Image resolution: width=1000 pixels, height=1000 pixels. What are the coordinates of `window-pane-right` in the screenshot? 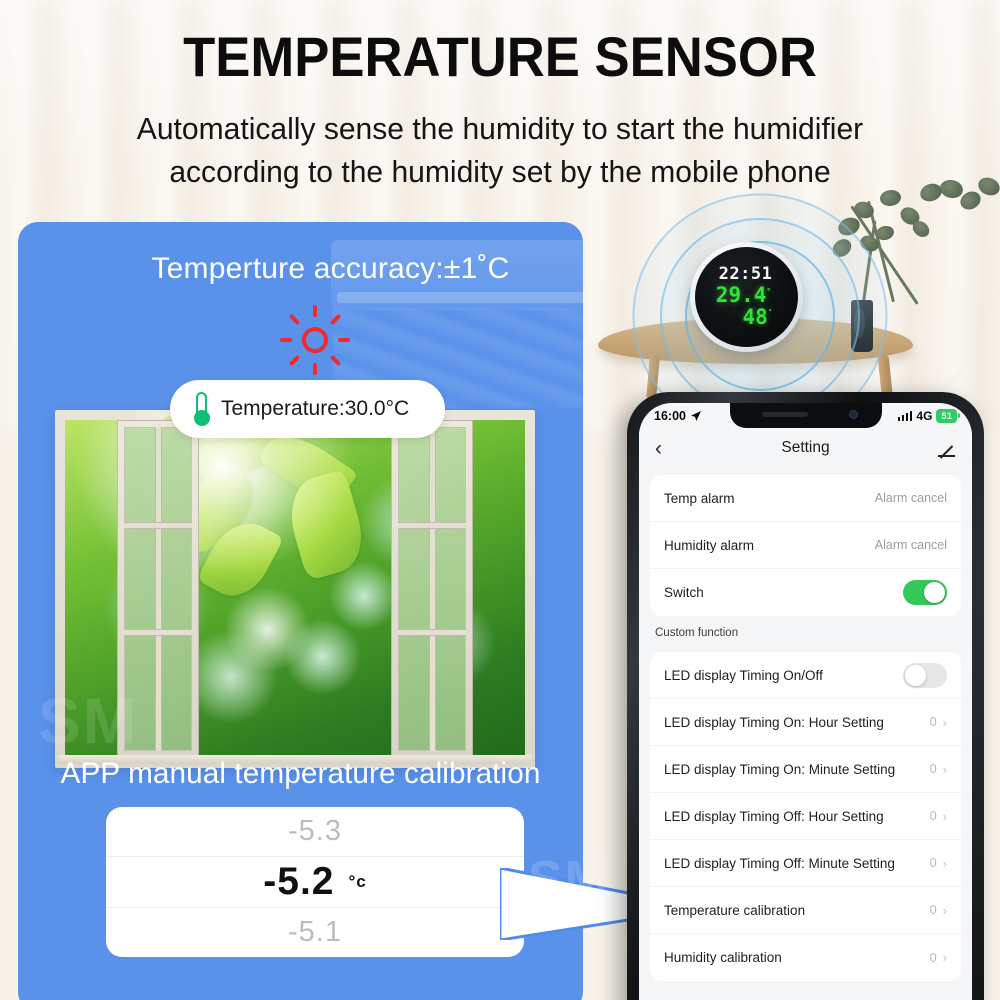 It's located at (432, 589).